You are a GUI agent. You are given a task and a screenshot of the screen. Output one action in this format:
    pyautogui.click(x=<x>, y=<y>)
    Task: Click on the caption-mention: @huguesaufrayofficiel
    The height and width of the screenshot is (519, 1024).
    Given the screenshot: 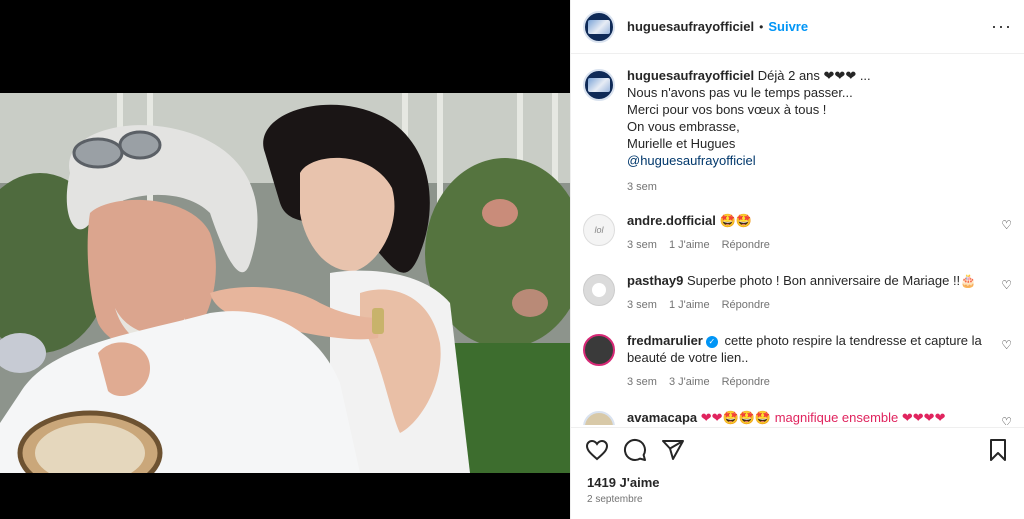 What is the action you would take?
    pyautogui.click(x=808, y=160)
    